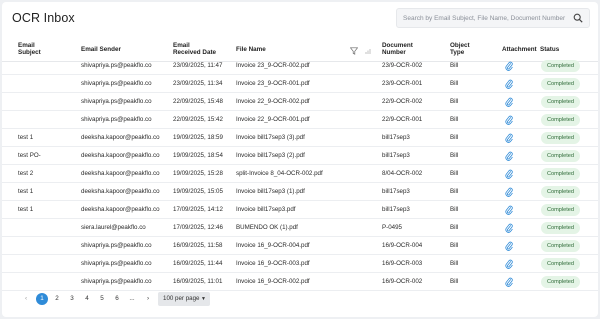 This screenshot has height=319, width=600. What do you see at coordinates (402, 65) in the screenshot?
I see `cell-document-number: 23/9-OCR-002` at bounding box center [402, 65].